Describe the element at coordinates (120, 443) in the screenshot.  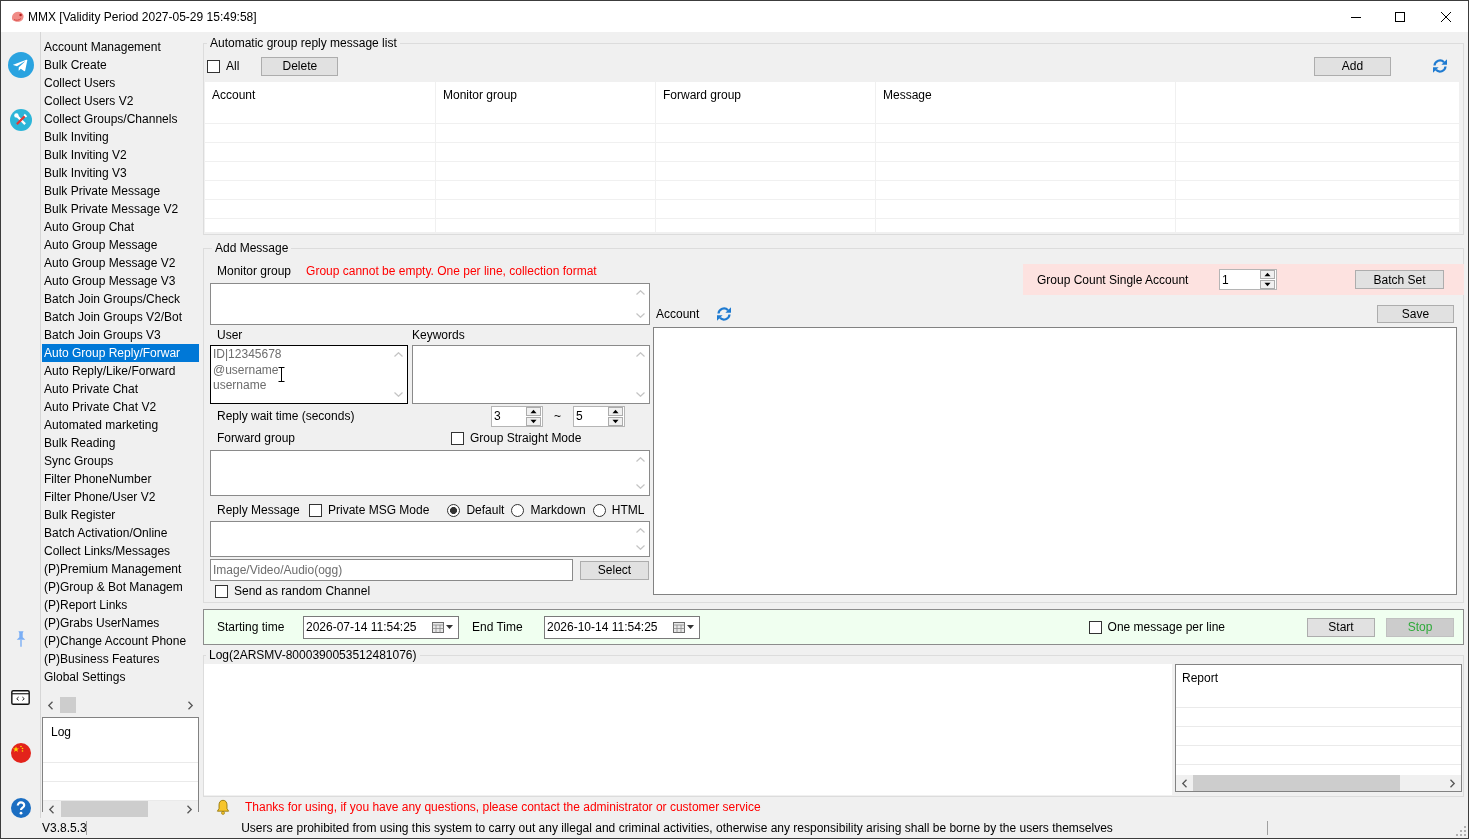
I see `nav-item: Bulk Reading` at that location.